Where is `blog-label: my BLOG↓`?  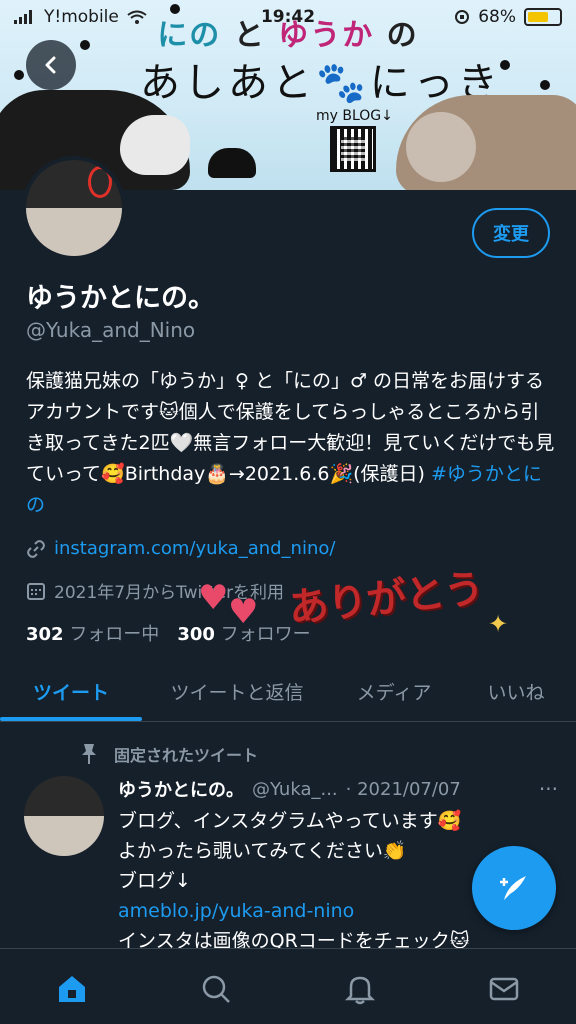 blog-label: my BLOG↓ is located at coordinates (354, 116).